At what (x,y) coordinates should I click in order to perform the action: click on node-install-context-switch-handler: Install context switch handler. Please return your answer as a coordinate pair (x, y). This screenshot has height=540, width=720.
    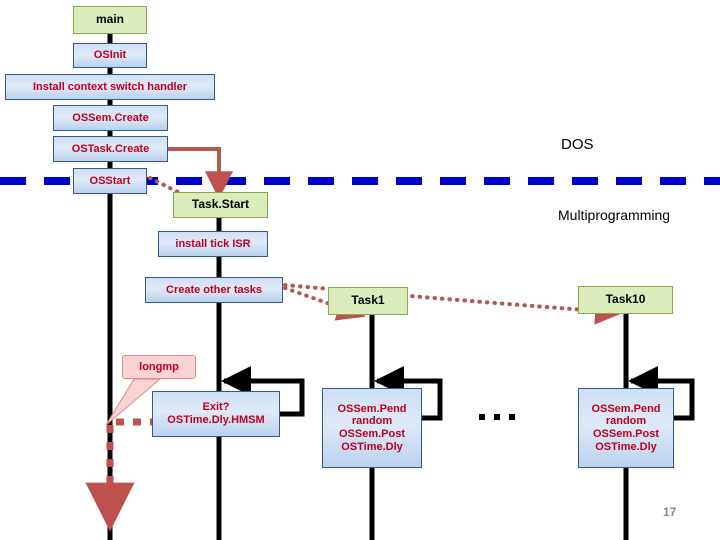
    Looking at the image, I should click on (110, 87).